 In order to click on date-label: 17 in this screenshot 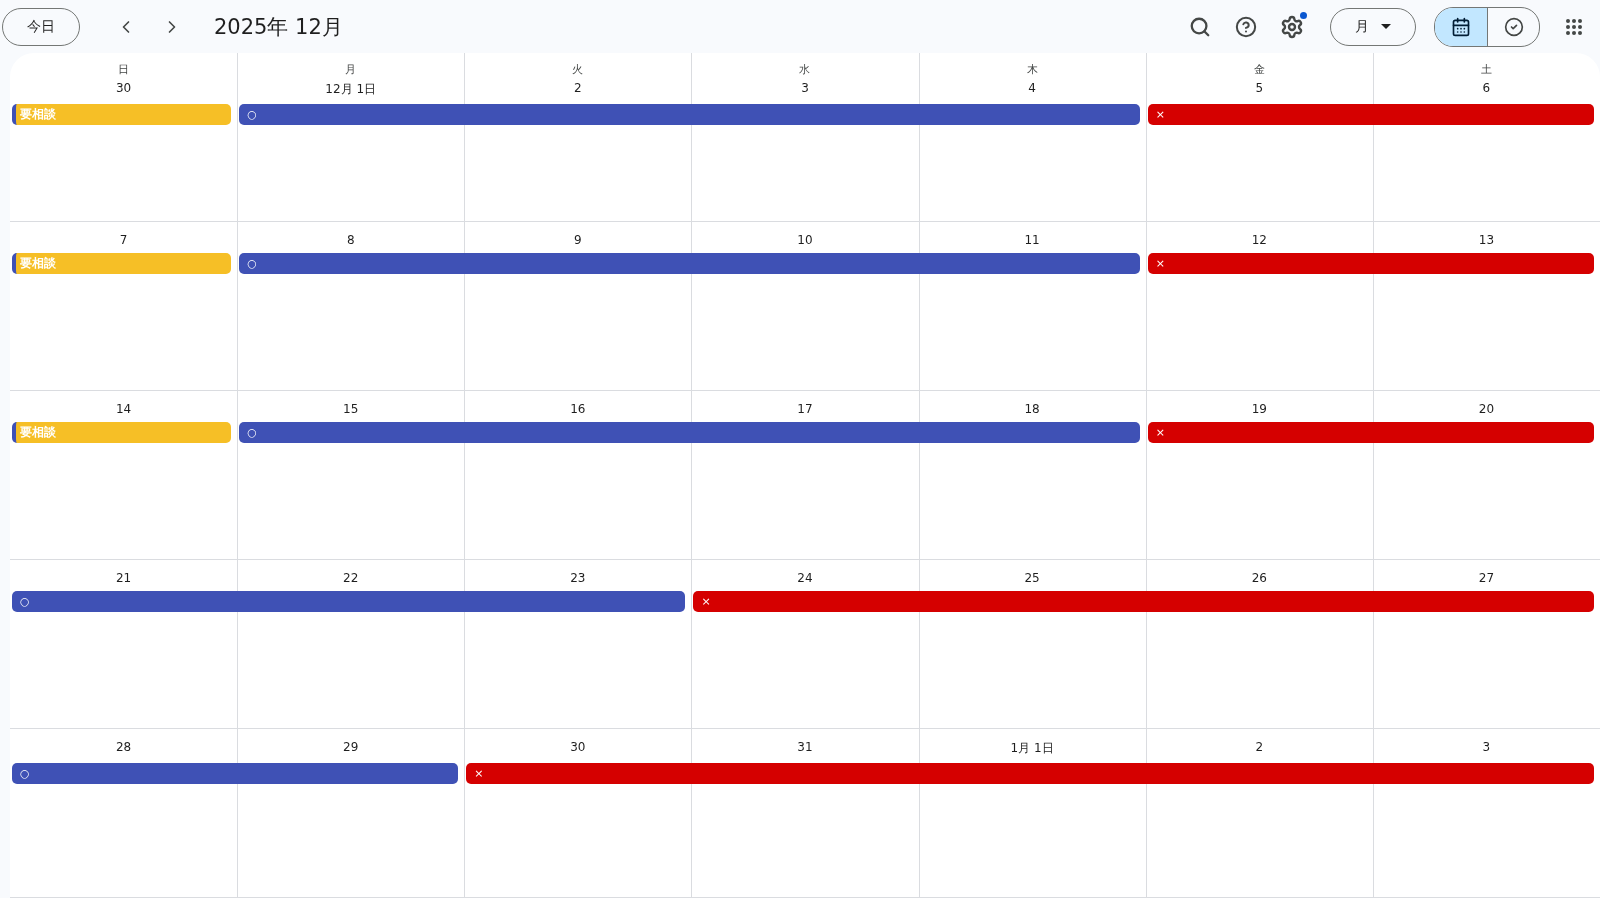, I will do `click(805, 409)`.